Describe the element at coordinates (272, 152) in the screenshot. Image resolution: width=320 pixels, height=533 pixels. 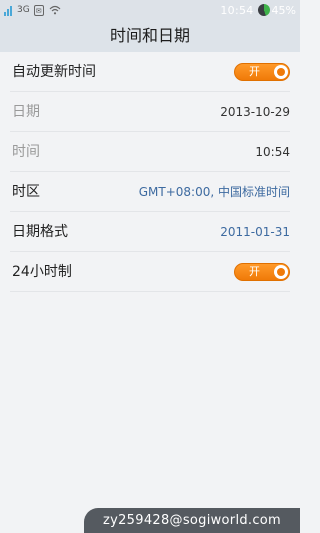
I see `setting-value: 10:54` at that location.